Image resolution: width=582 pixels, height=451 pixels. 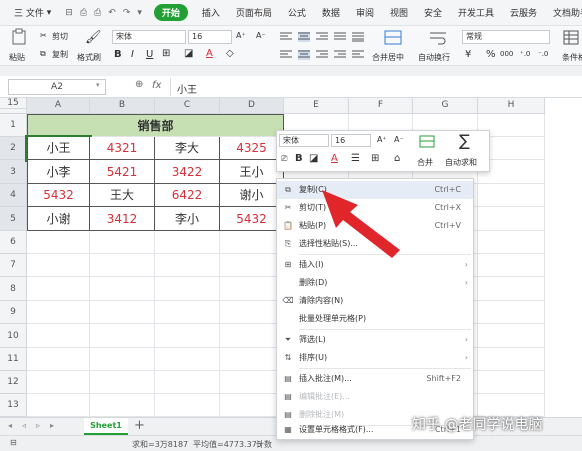 I want to click on watermark: 知乎 @老同学说电脑, so click(x=477, y=425).